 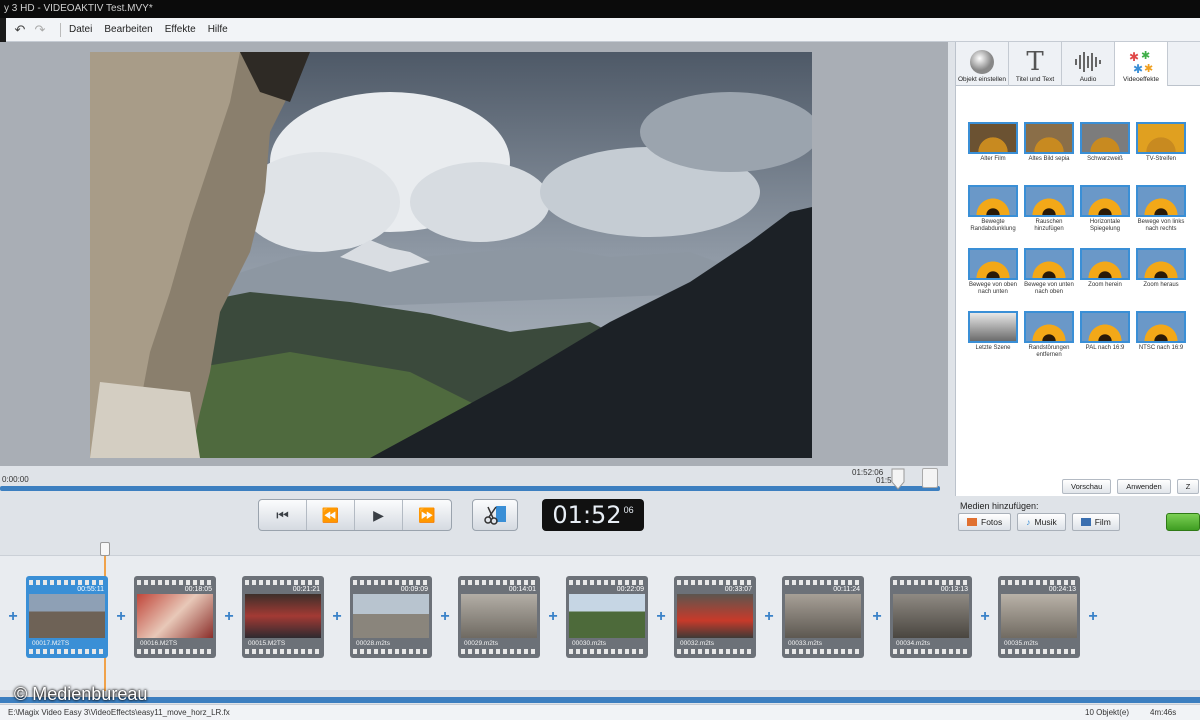 I want to click on effect-item: Alter Film, so click(x=993, y=148).